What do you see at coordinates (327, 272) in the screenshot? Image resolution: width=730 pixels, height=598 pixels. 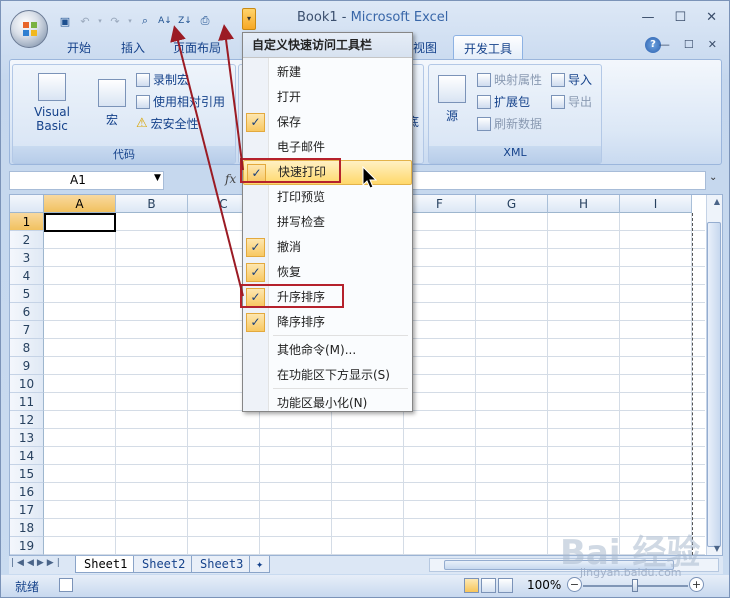 I see `menu-item-redo: ✓ 恢复` at bounding box center [327, 272].